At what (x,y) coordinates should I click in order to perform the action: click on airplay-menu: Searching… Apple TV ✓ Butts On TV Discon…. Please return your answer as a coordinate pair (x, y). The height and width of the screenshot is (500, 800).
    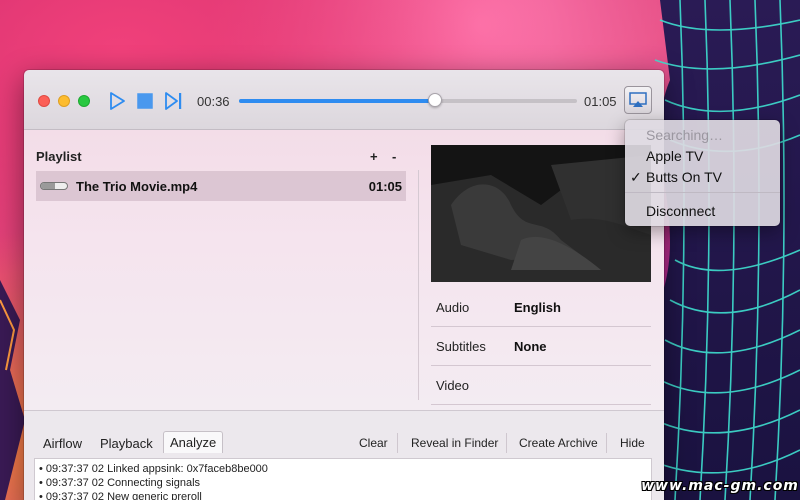
    Looking at the image, I should click on (702, 173).